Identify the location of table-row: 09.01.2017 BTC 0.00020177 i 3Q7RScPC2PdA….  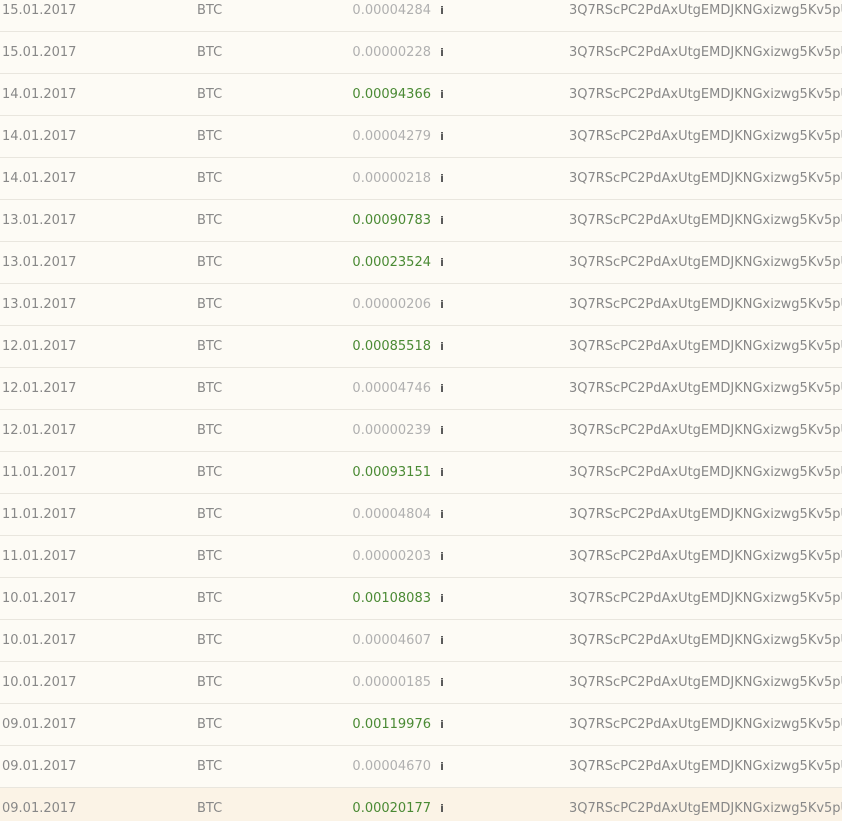
(421, 804).